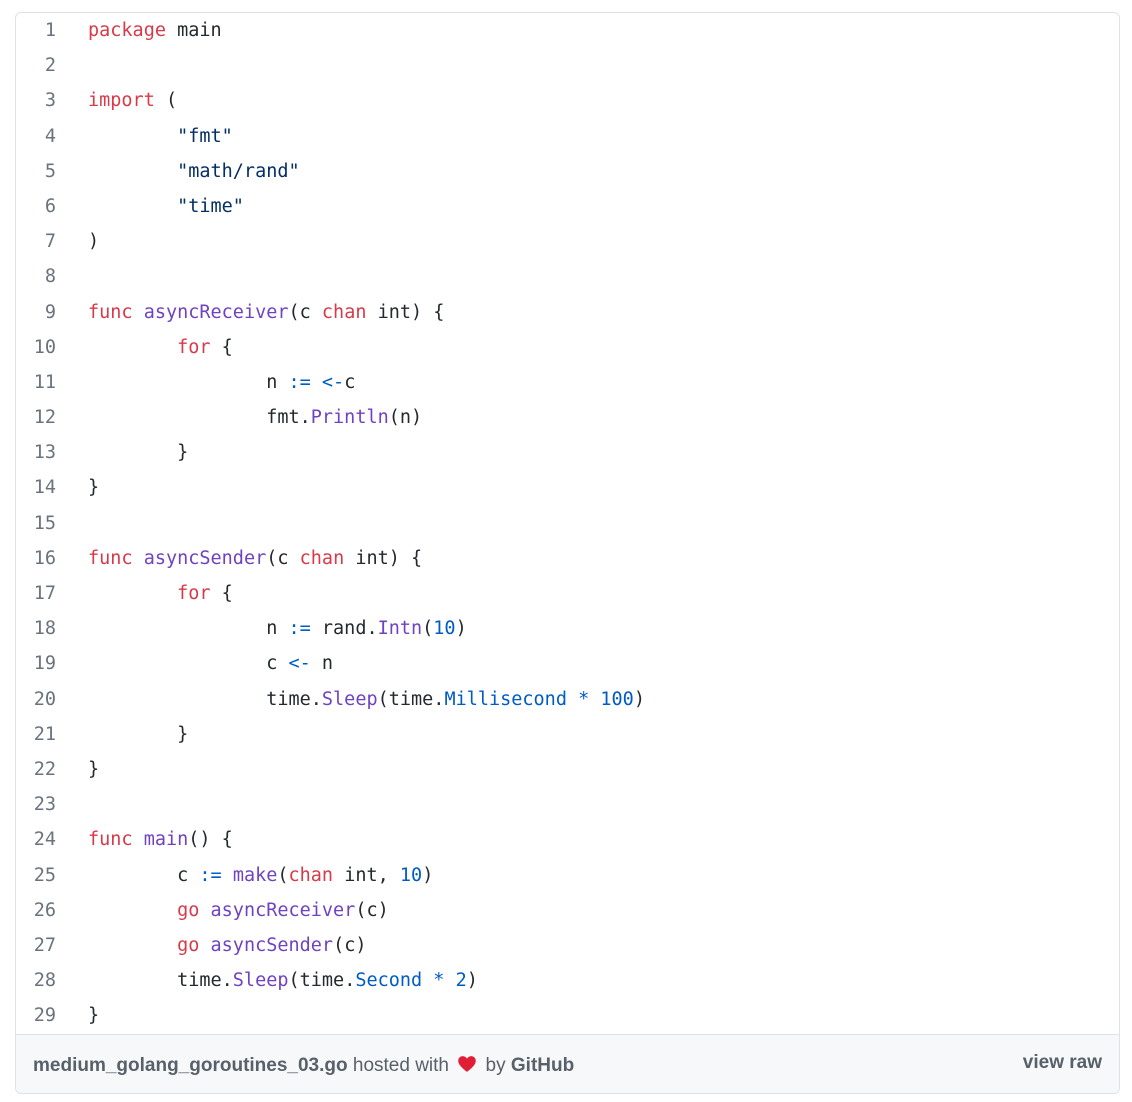 This screenshot has height=1102, width=1132. I want to click on line-number: 11, so click(36, 382).